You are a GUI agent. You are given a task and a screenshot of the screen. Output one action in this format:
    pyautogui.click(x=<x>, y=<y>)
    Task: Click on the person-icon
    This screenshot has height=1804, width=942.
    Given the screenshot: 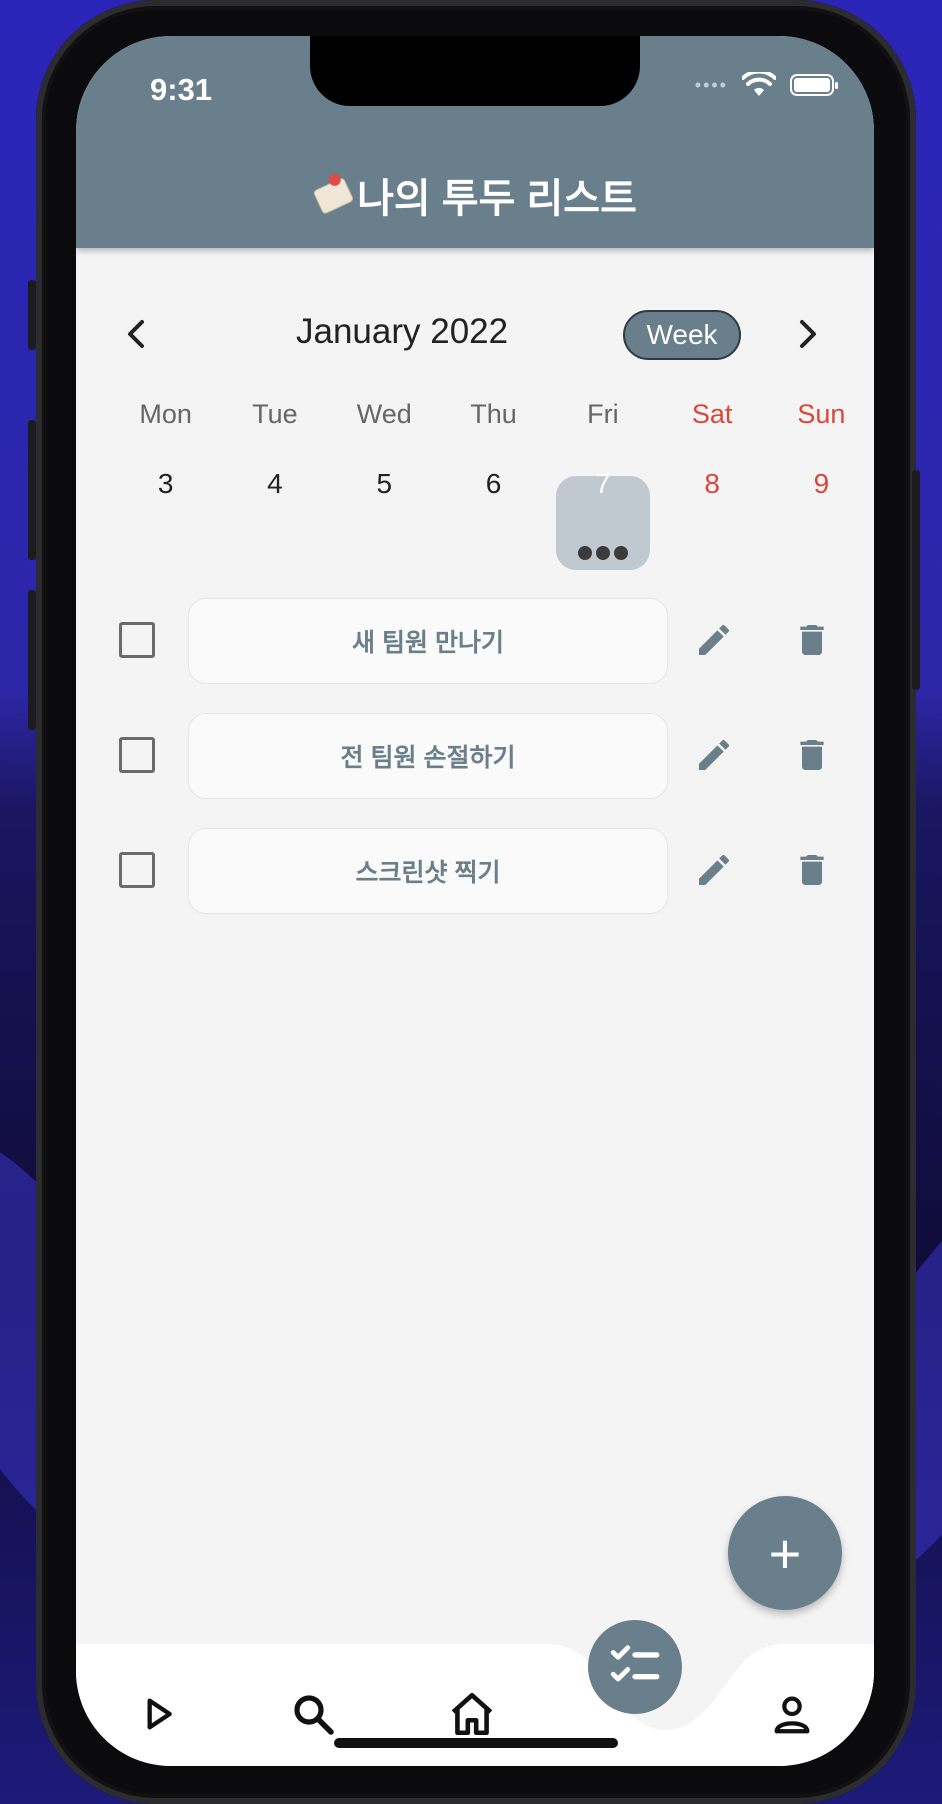 What is the action you would take?
    pyautogui.click(x=792, y=1715)
    